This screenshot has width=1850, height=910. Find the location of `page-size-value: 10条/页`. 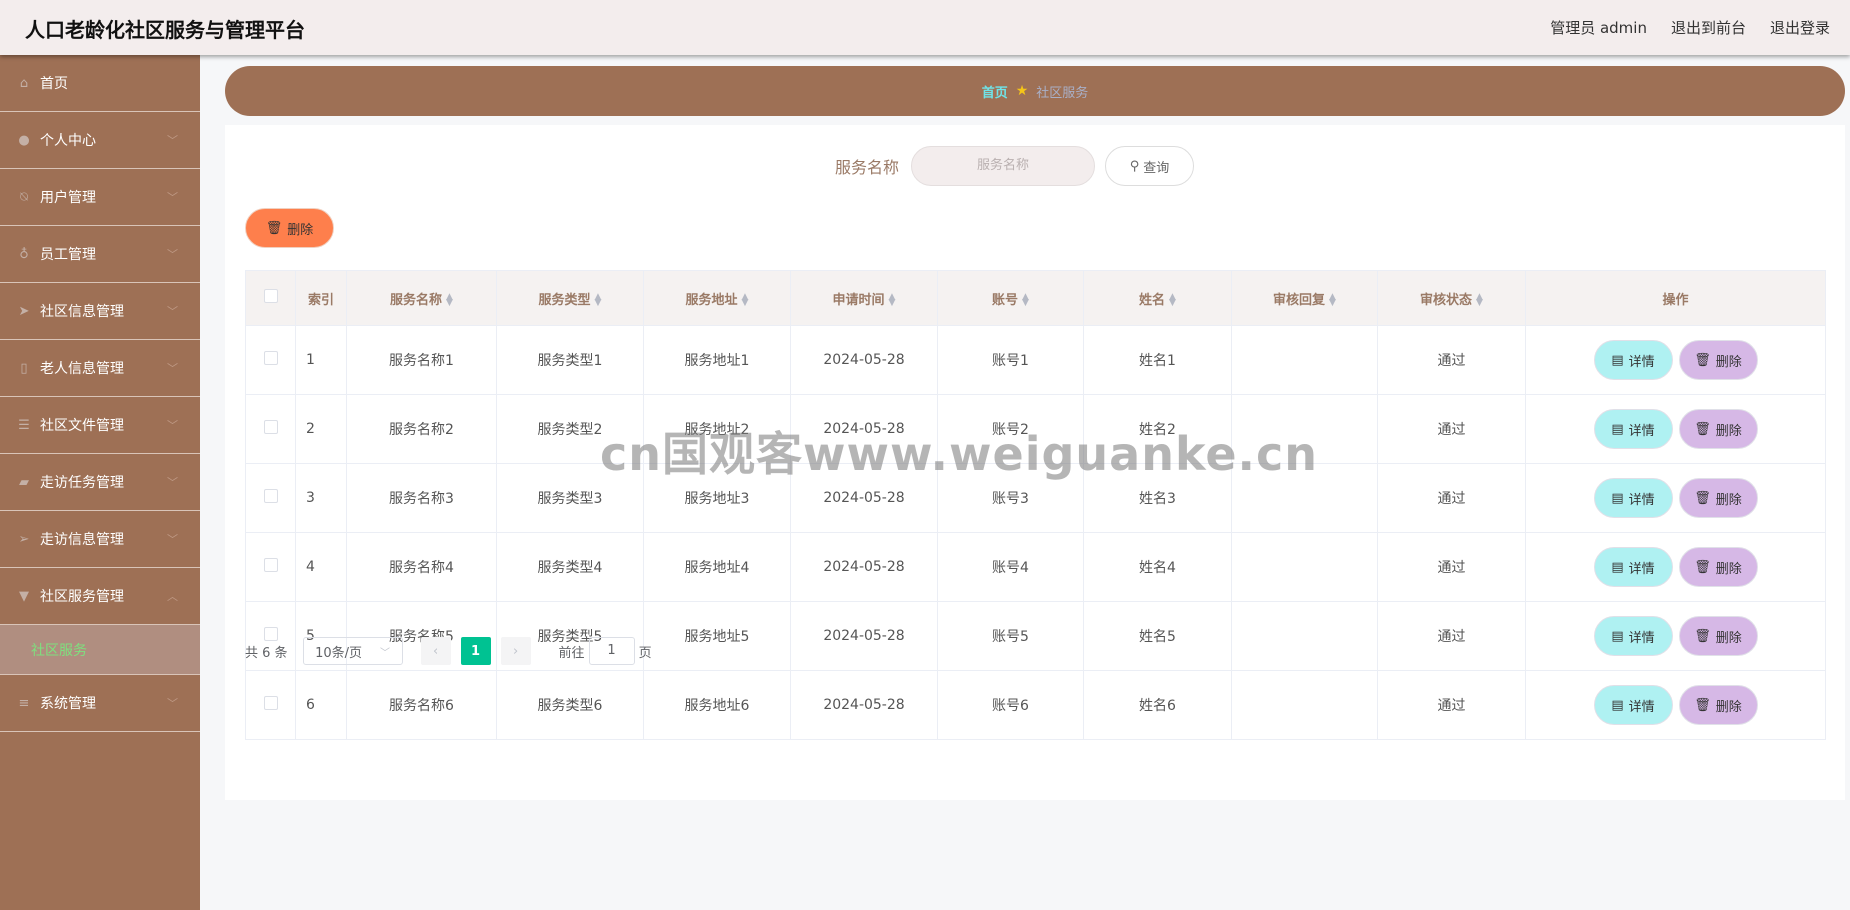

page-size-value: 10条/页 is located at coordinates (339, 653).